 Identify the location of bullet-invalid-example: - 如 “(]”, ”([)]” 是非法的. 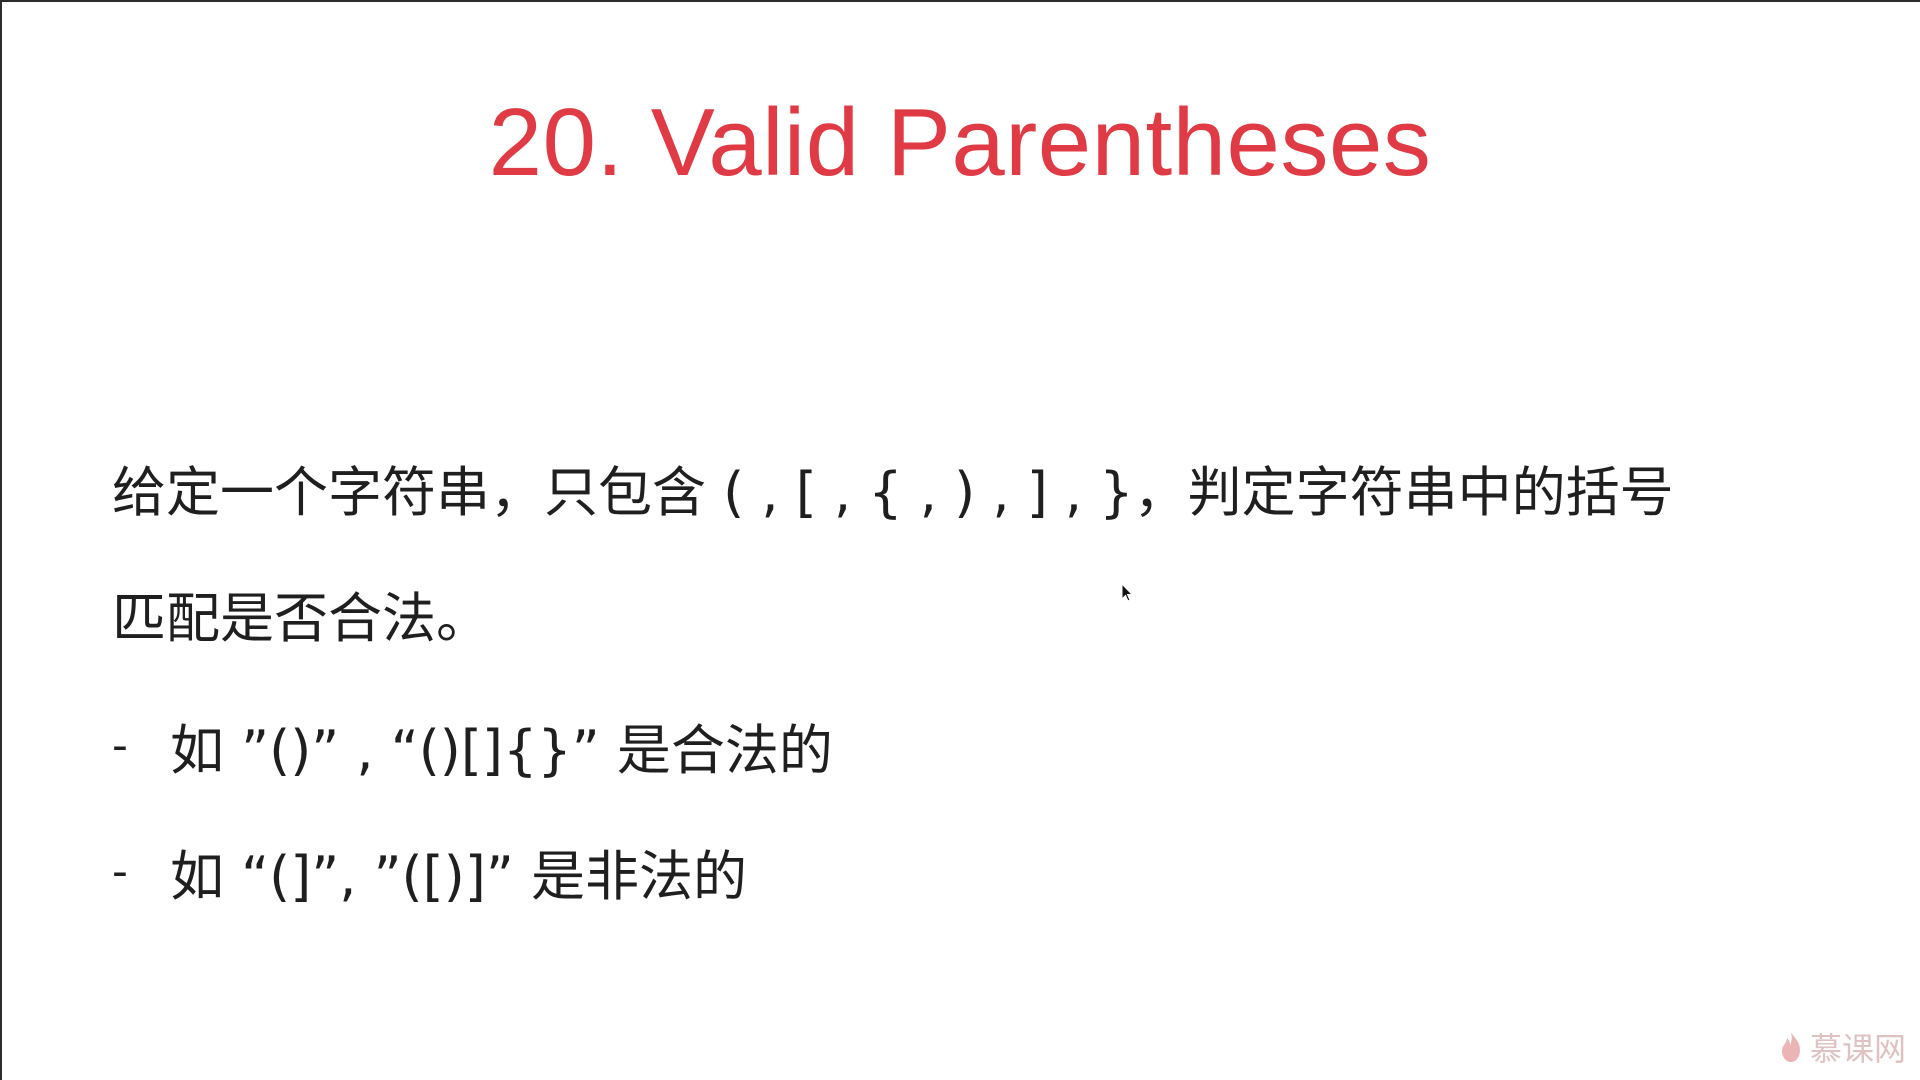
(962, 871).